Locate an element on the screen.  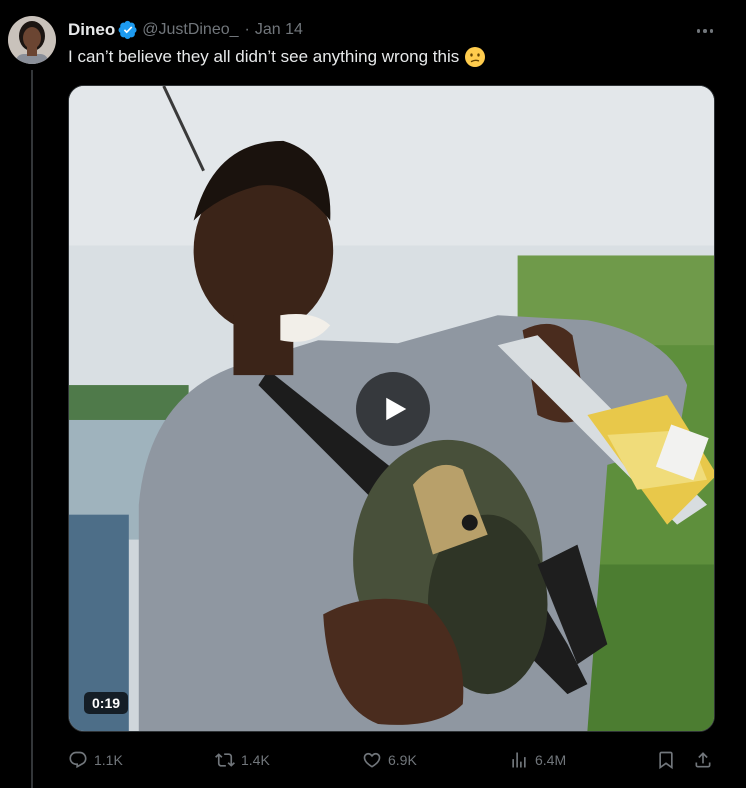
bookmark-icon is located at coordinates (666, 760).